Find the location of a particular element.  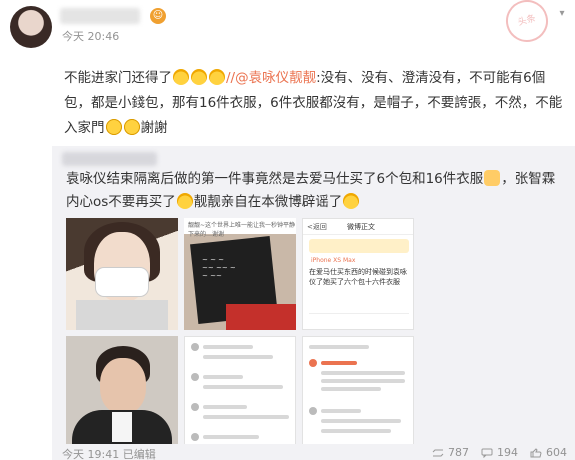

repost-count: 787 is located at coordinates (458, 452).